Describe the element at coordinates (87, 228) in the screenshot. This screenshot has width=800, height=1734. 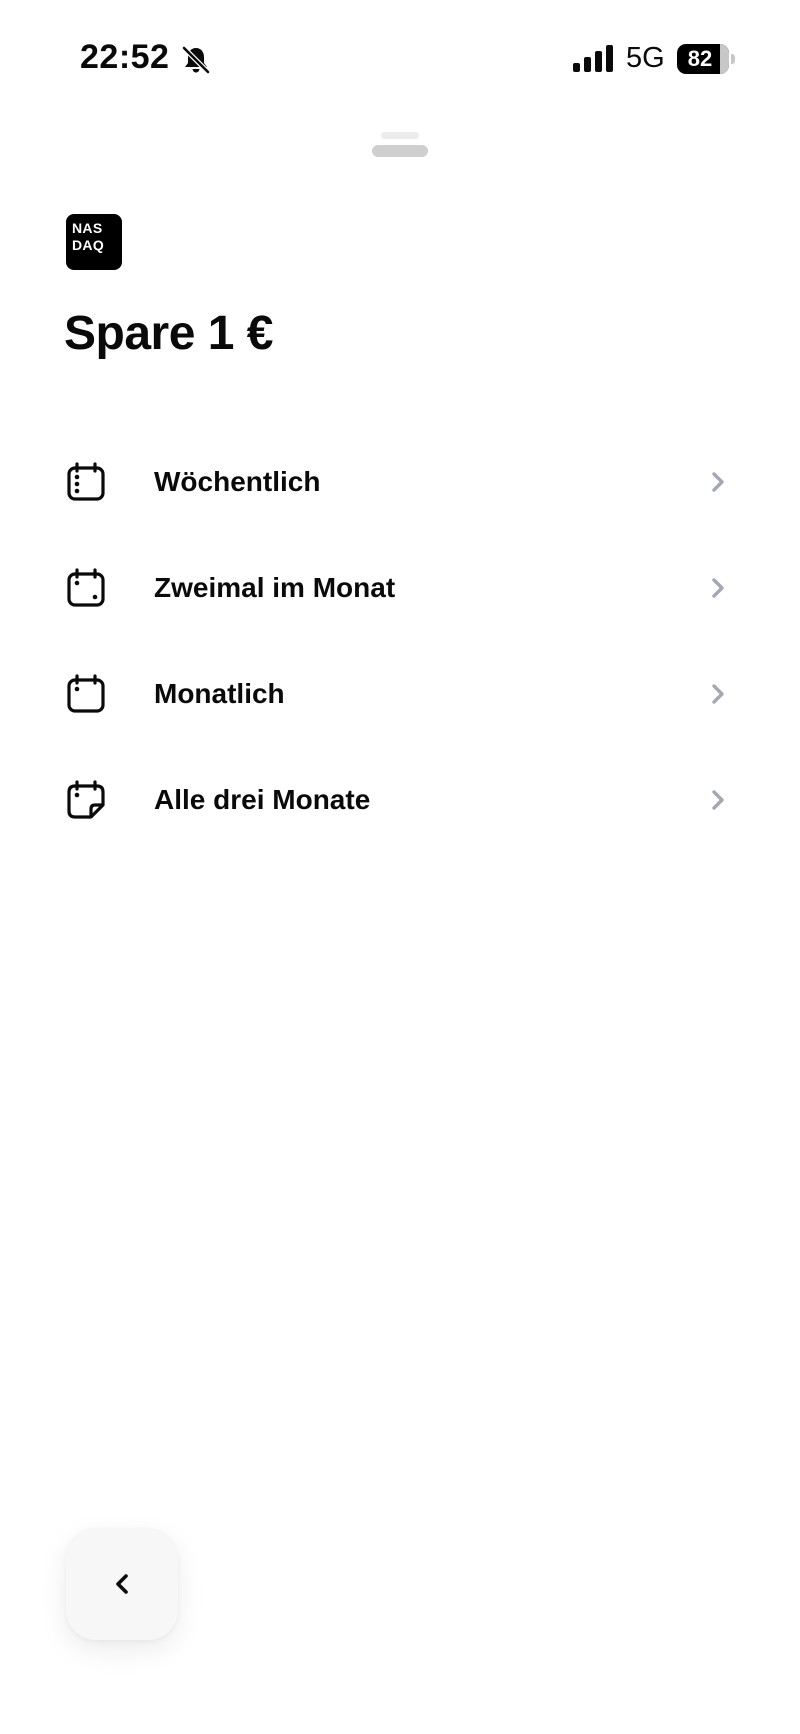
I see `logo-line-1: NAS` at that location.